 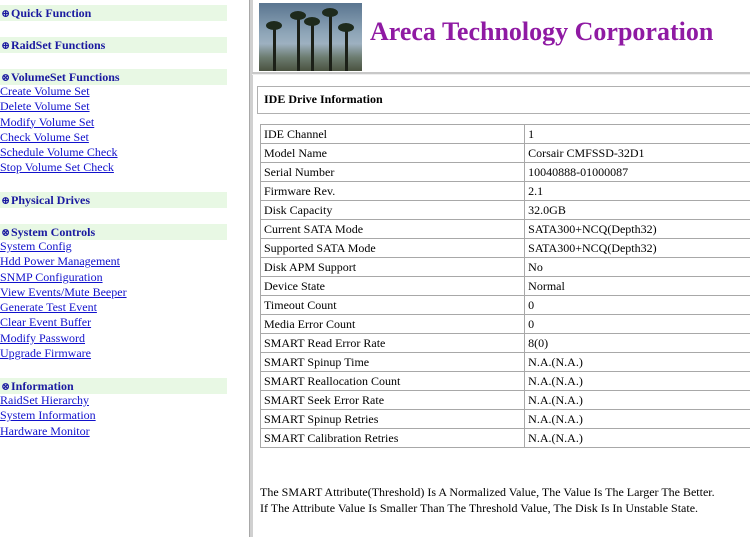 I want to click on field-label: Supported SATA Mode, so click(x=392, y=248).